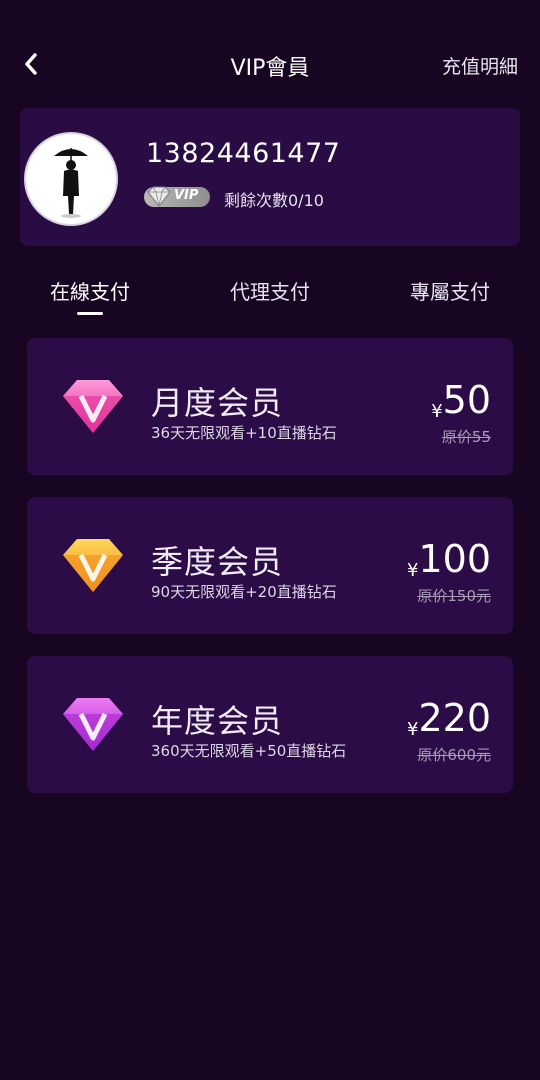  What do you see at coordinates (93, 406) in the screenshot?
I see `pink-diamond-icon` at bounding box center [93, 406].